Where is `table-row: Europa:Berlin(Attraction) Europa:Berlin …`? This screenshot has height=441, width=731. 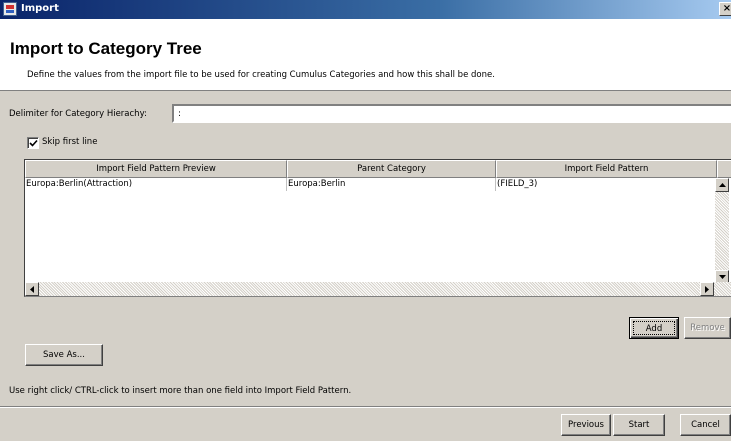
table-row: Europa:Berlin(Attraction) Europa:Berlin … is located at coordinates (371, 184).